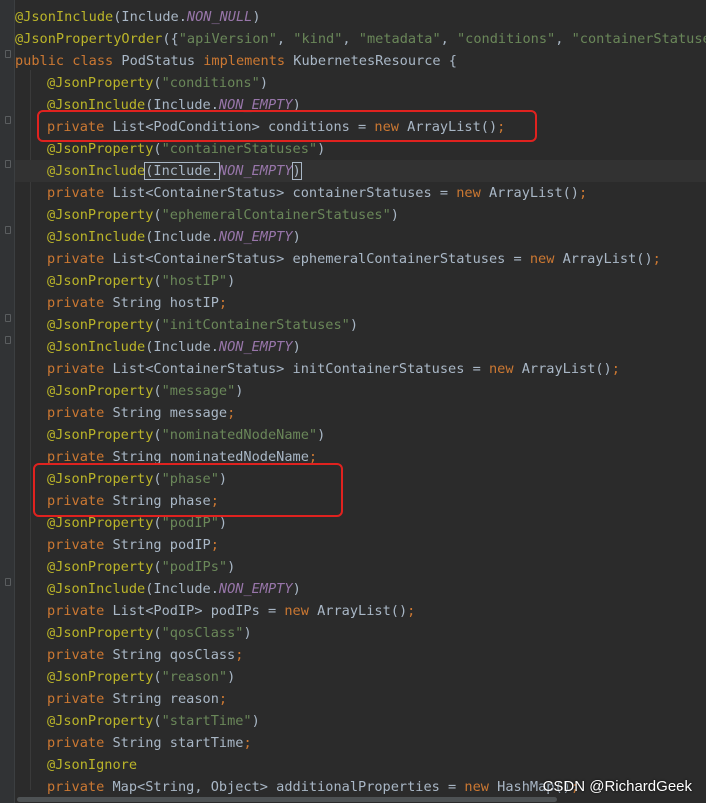  I want to click on scrollbar-thumb, so click(287, 799).